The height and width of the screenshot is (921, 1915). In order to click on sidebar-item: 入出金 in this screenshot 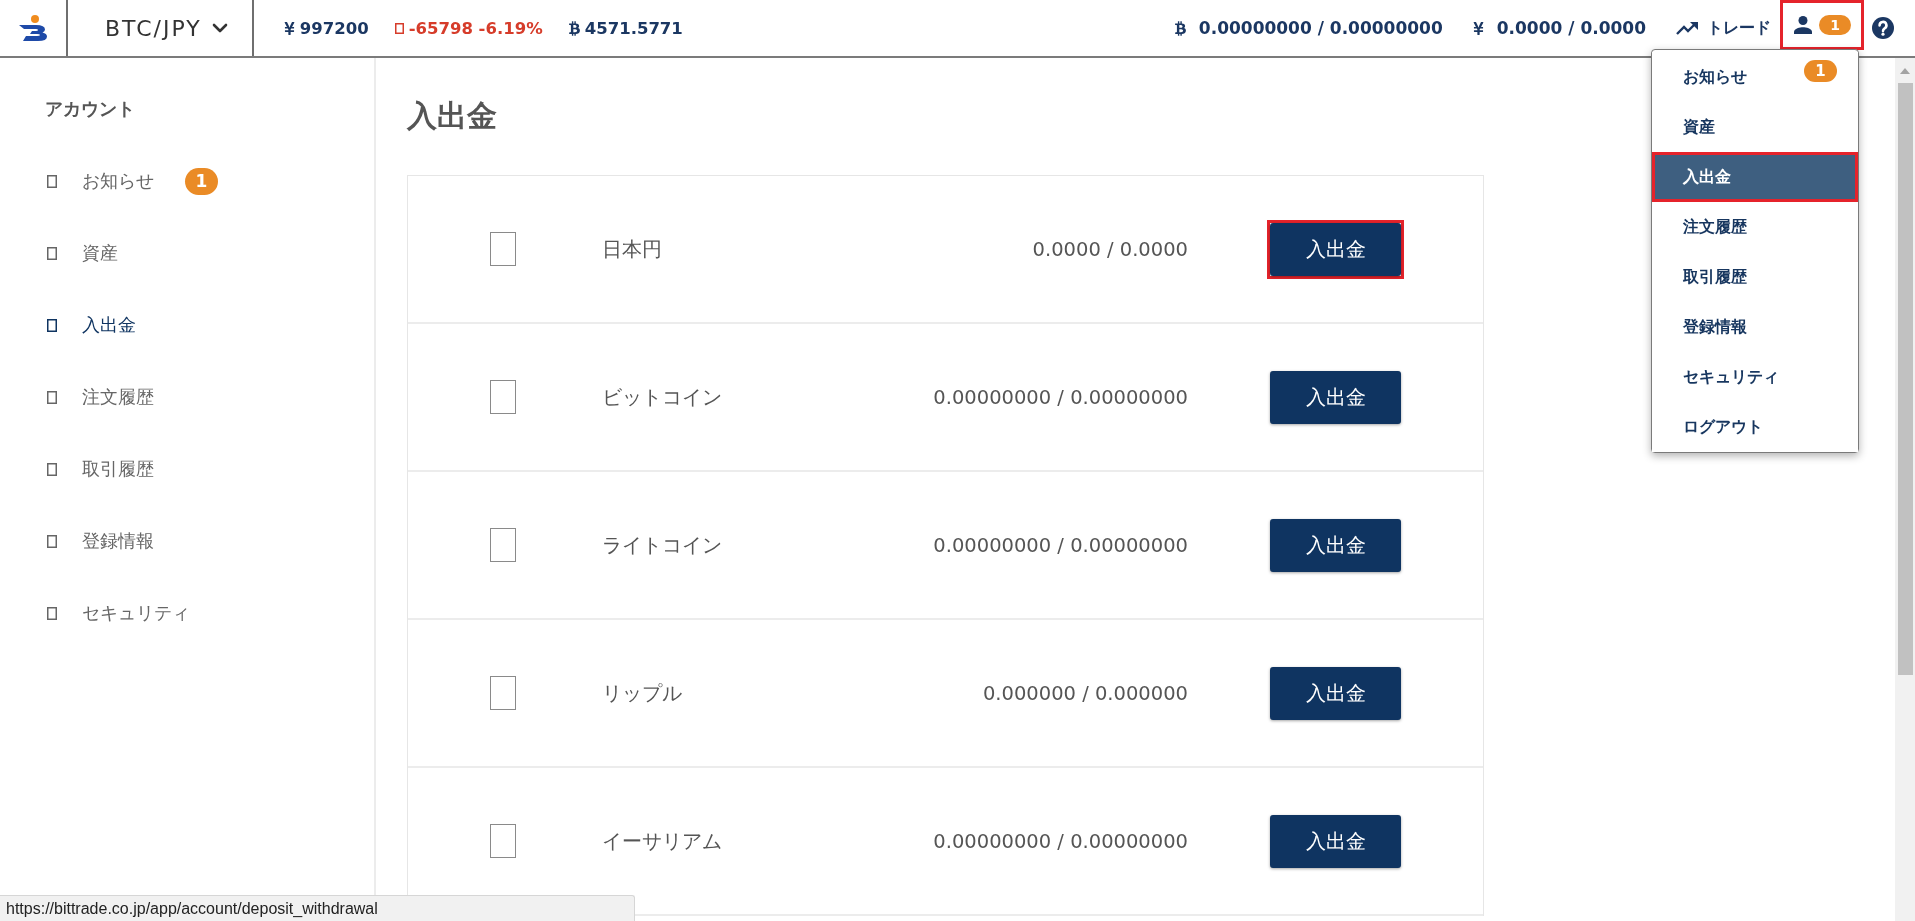, I will do `click(90, 325)`.